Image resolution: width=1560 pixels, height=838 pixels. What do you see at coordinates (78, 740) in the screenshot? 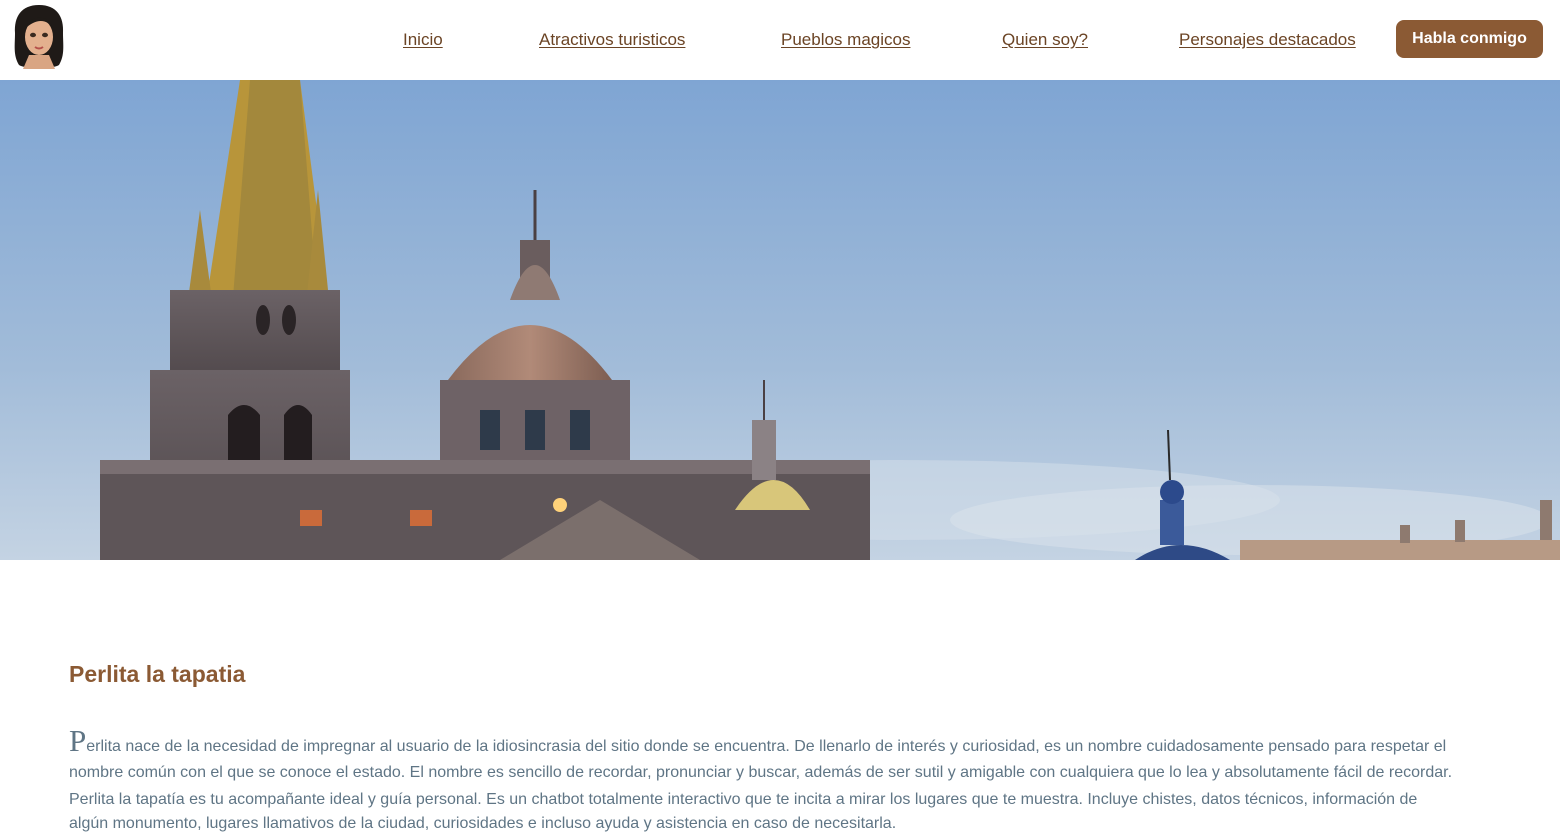
I see `drop-cap: P` at bounding box center [78, 740].